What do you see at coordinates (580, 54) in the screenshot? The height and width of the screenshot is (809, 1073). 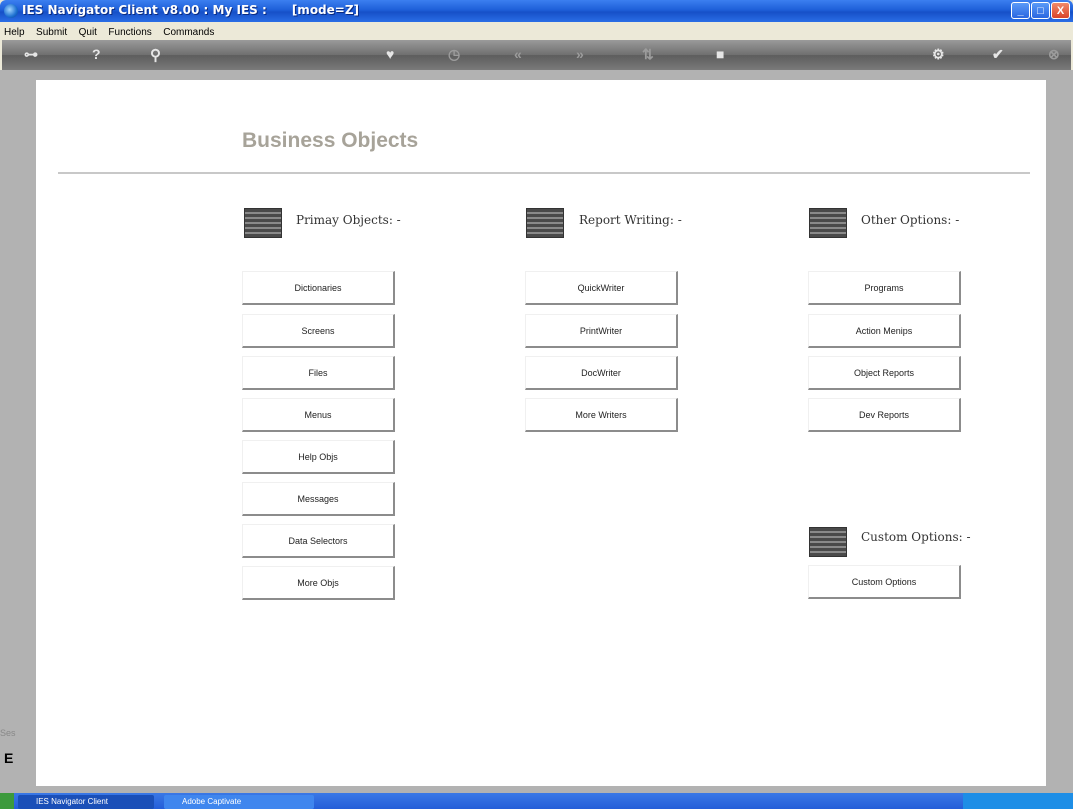 I see `forward-icon: »` at bounding box center [580, 54].